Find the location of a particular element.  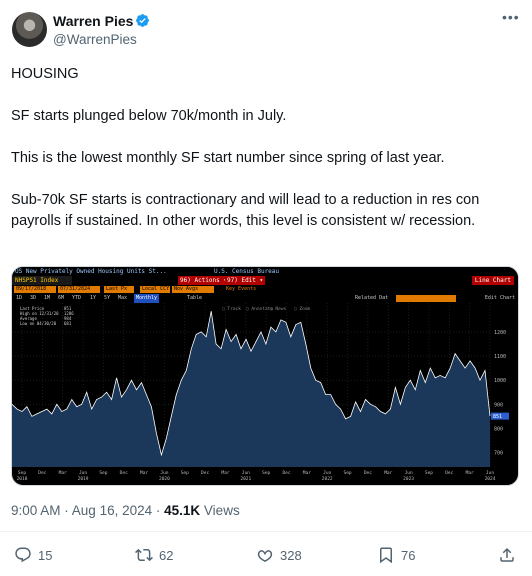

avatar is located at coordinates (29, 29).